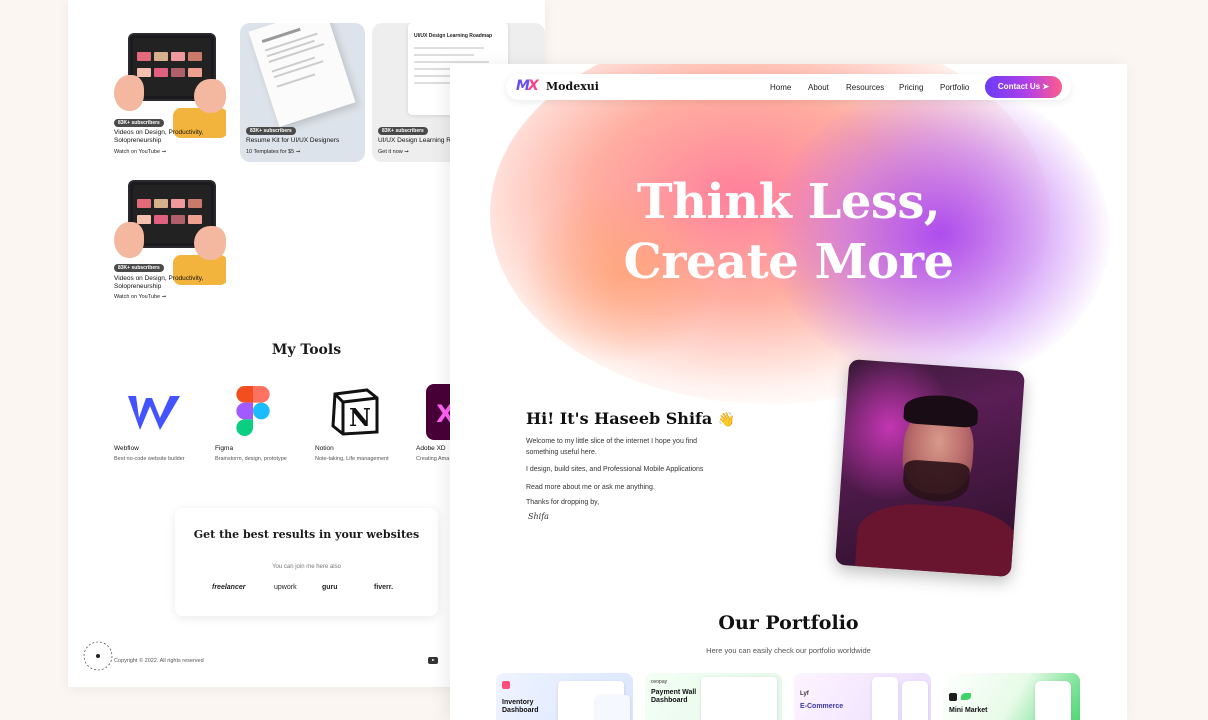 This screenshot has width=1208, height=720. What do you see at coordinates (433, 660) in the screenshot?
I see `youtube-icon` at bounding box center [433, 660].